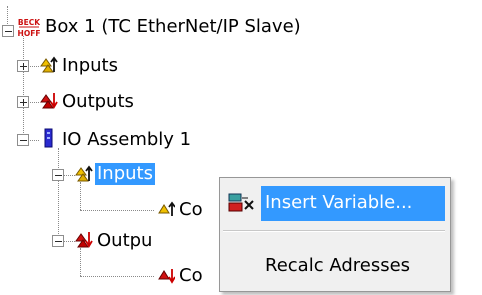  Describe the element at coordinates (338, 265) in the screenshot. I see `menu-item-label: Recalc Adresses` at that location.